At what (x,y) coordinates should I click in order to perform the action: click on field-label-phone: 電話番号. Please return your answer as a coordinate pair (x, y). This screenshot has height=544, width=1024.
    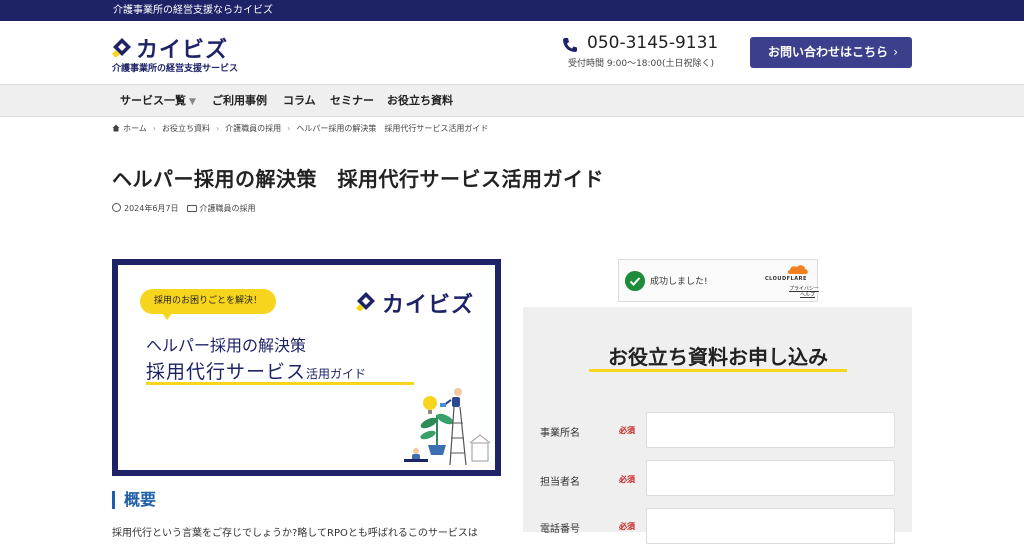
    Looking at the image, I should click on (560, 529).